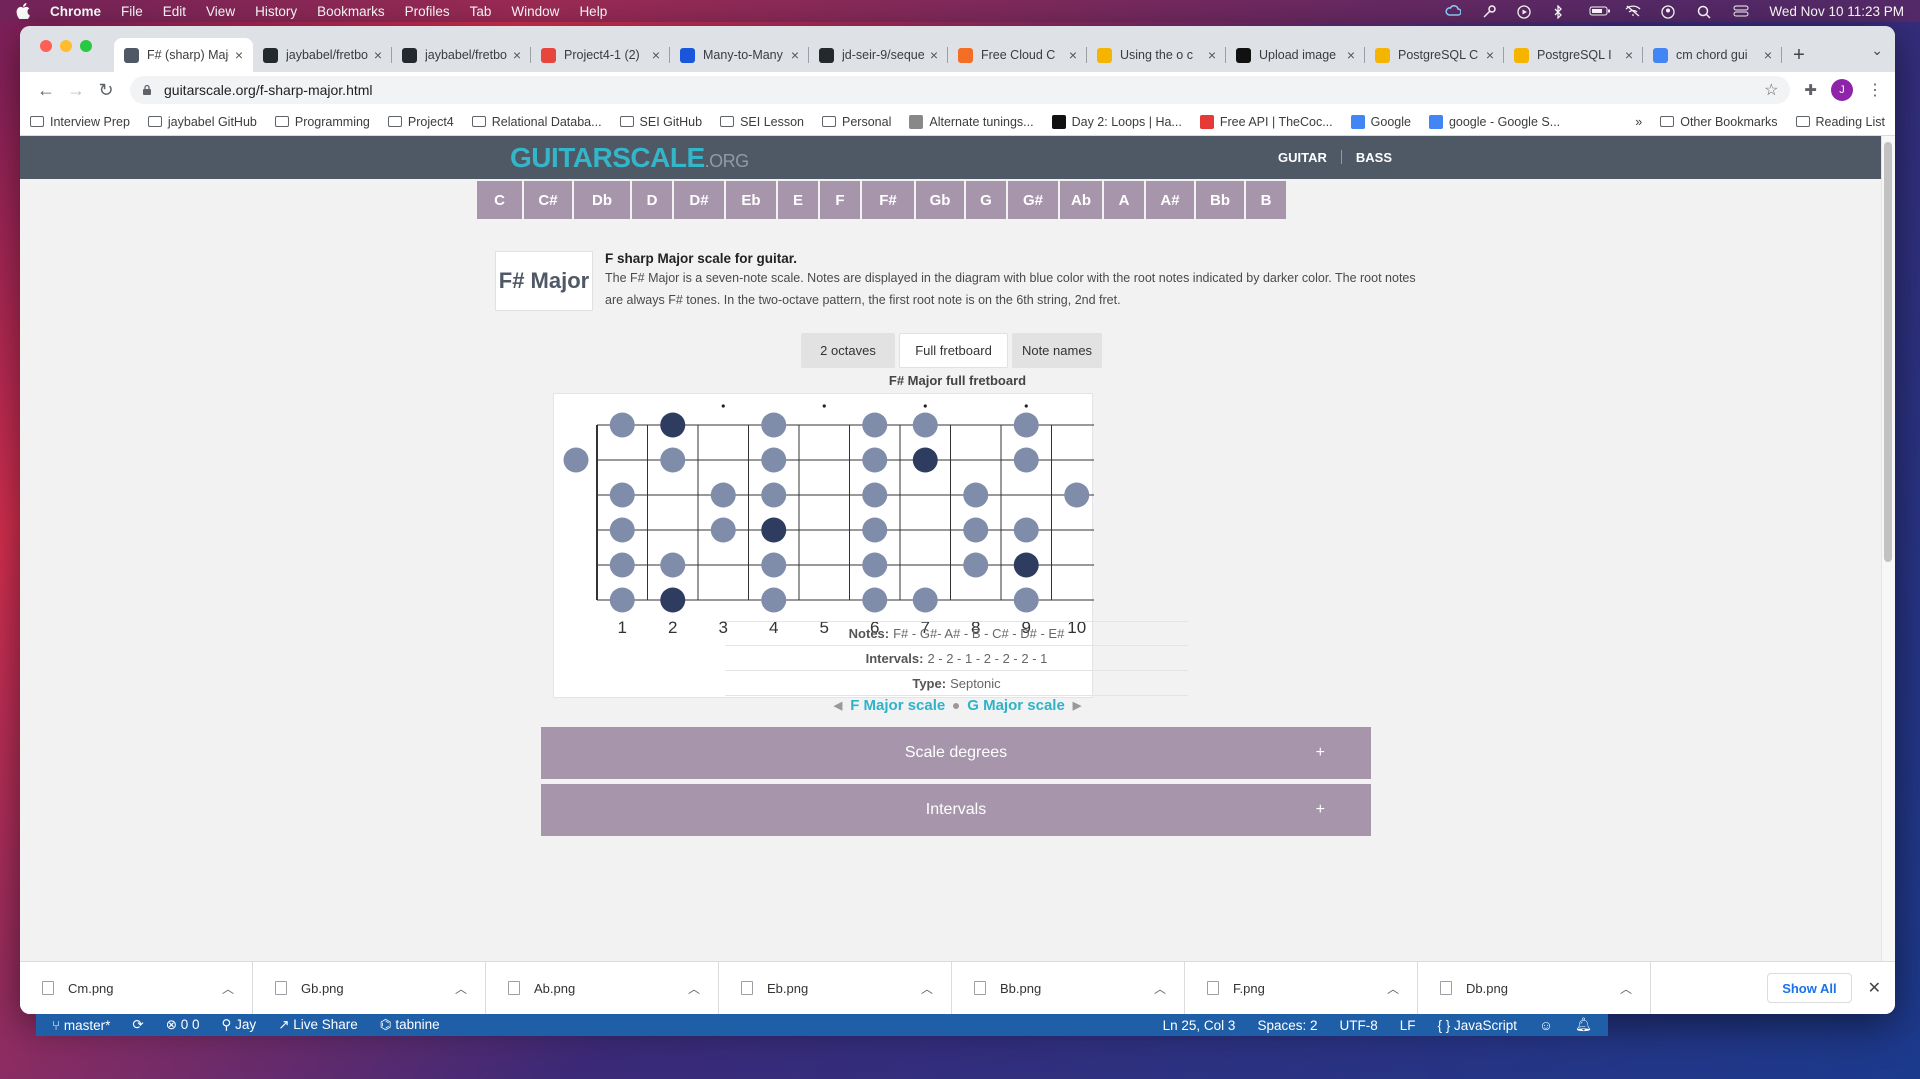  I want to click on extensions-puzzle-icon: ✚, so click(1810, 90).